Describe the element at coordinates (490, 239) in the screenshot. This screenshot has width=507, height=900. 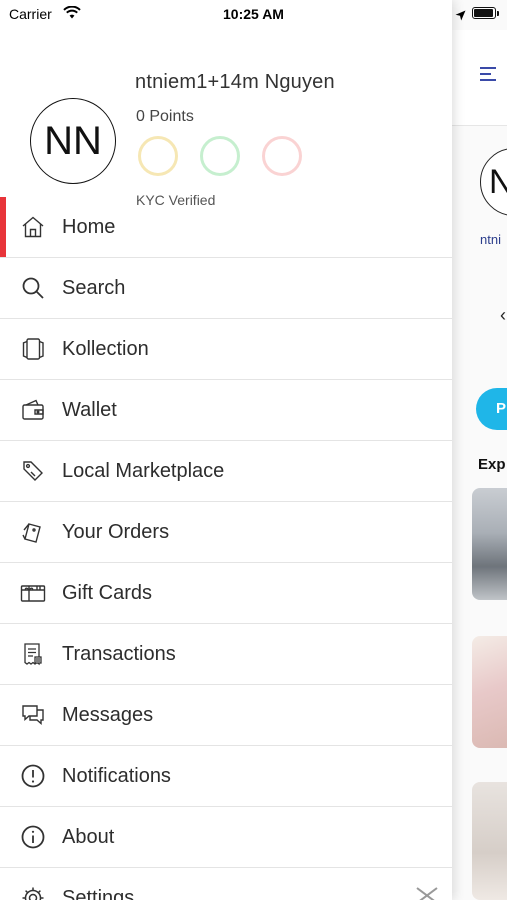
I see `background-username: ntni` at that location.